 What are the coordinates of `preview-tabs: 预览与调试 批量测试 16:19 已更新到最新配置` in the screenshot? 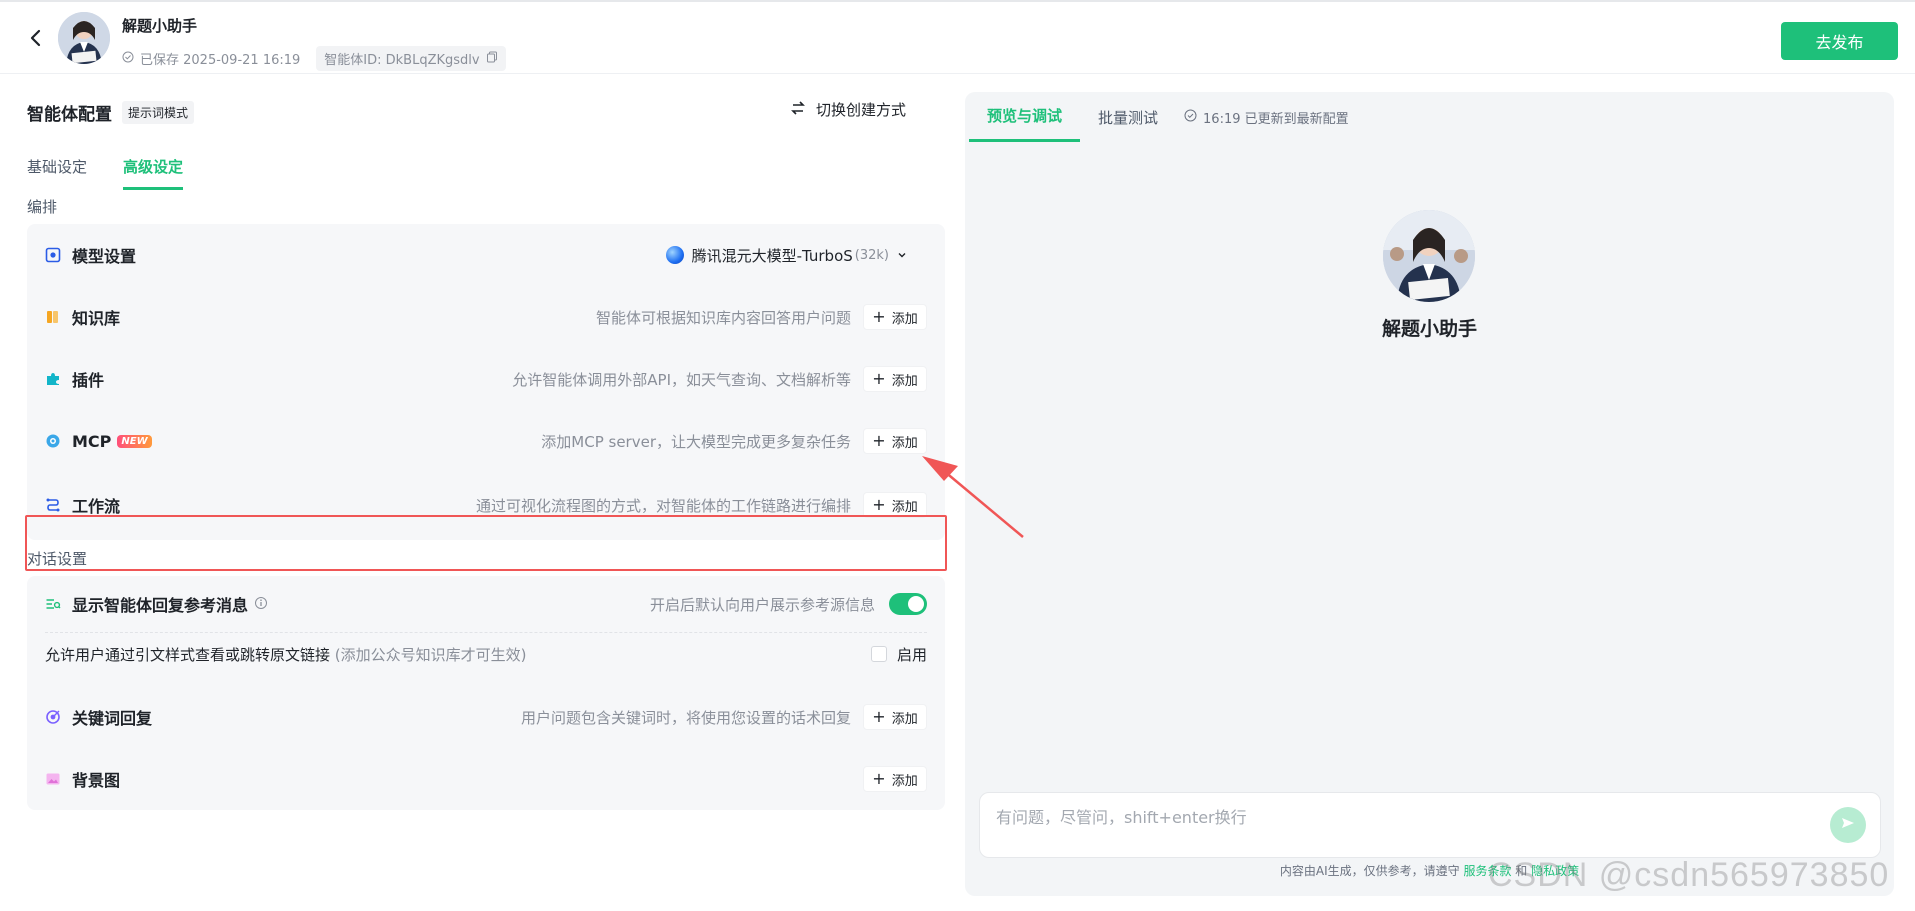 It's located at (1159, 117).